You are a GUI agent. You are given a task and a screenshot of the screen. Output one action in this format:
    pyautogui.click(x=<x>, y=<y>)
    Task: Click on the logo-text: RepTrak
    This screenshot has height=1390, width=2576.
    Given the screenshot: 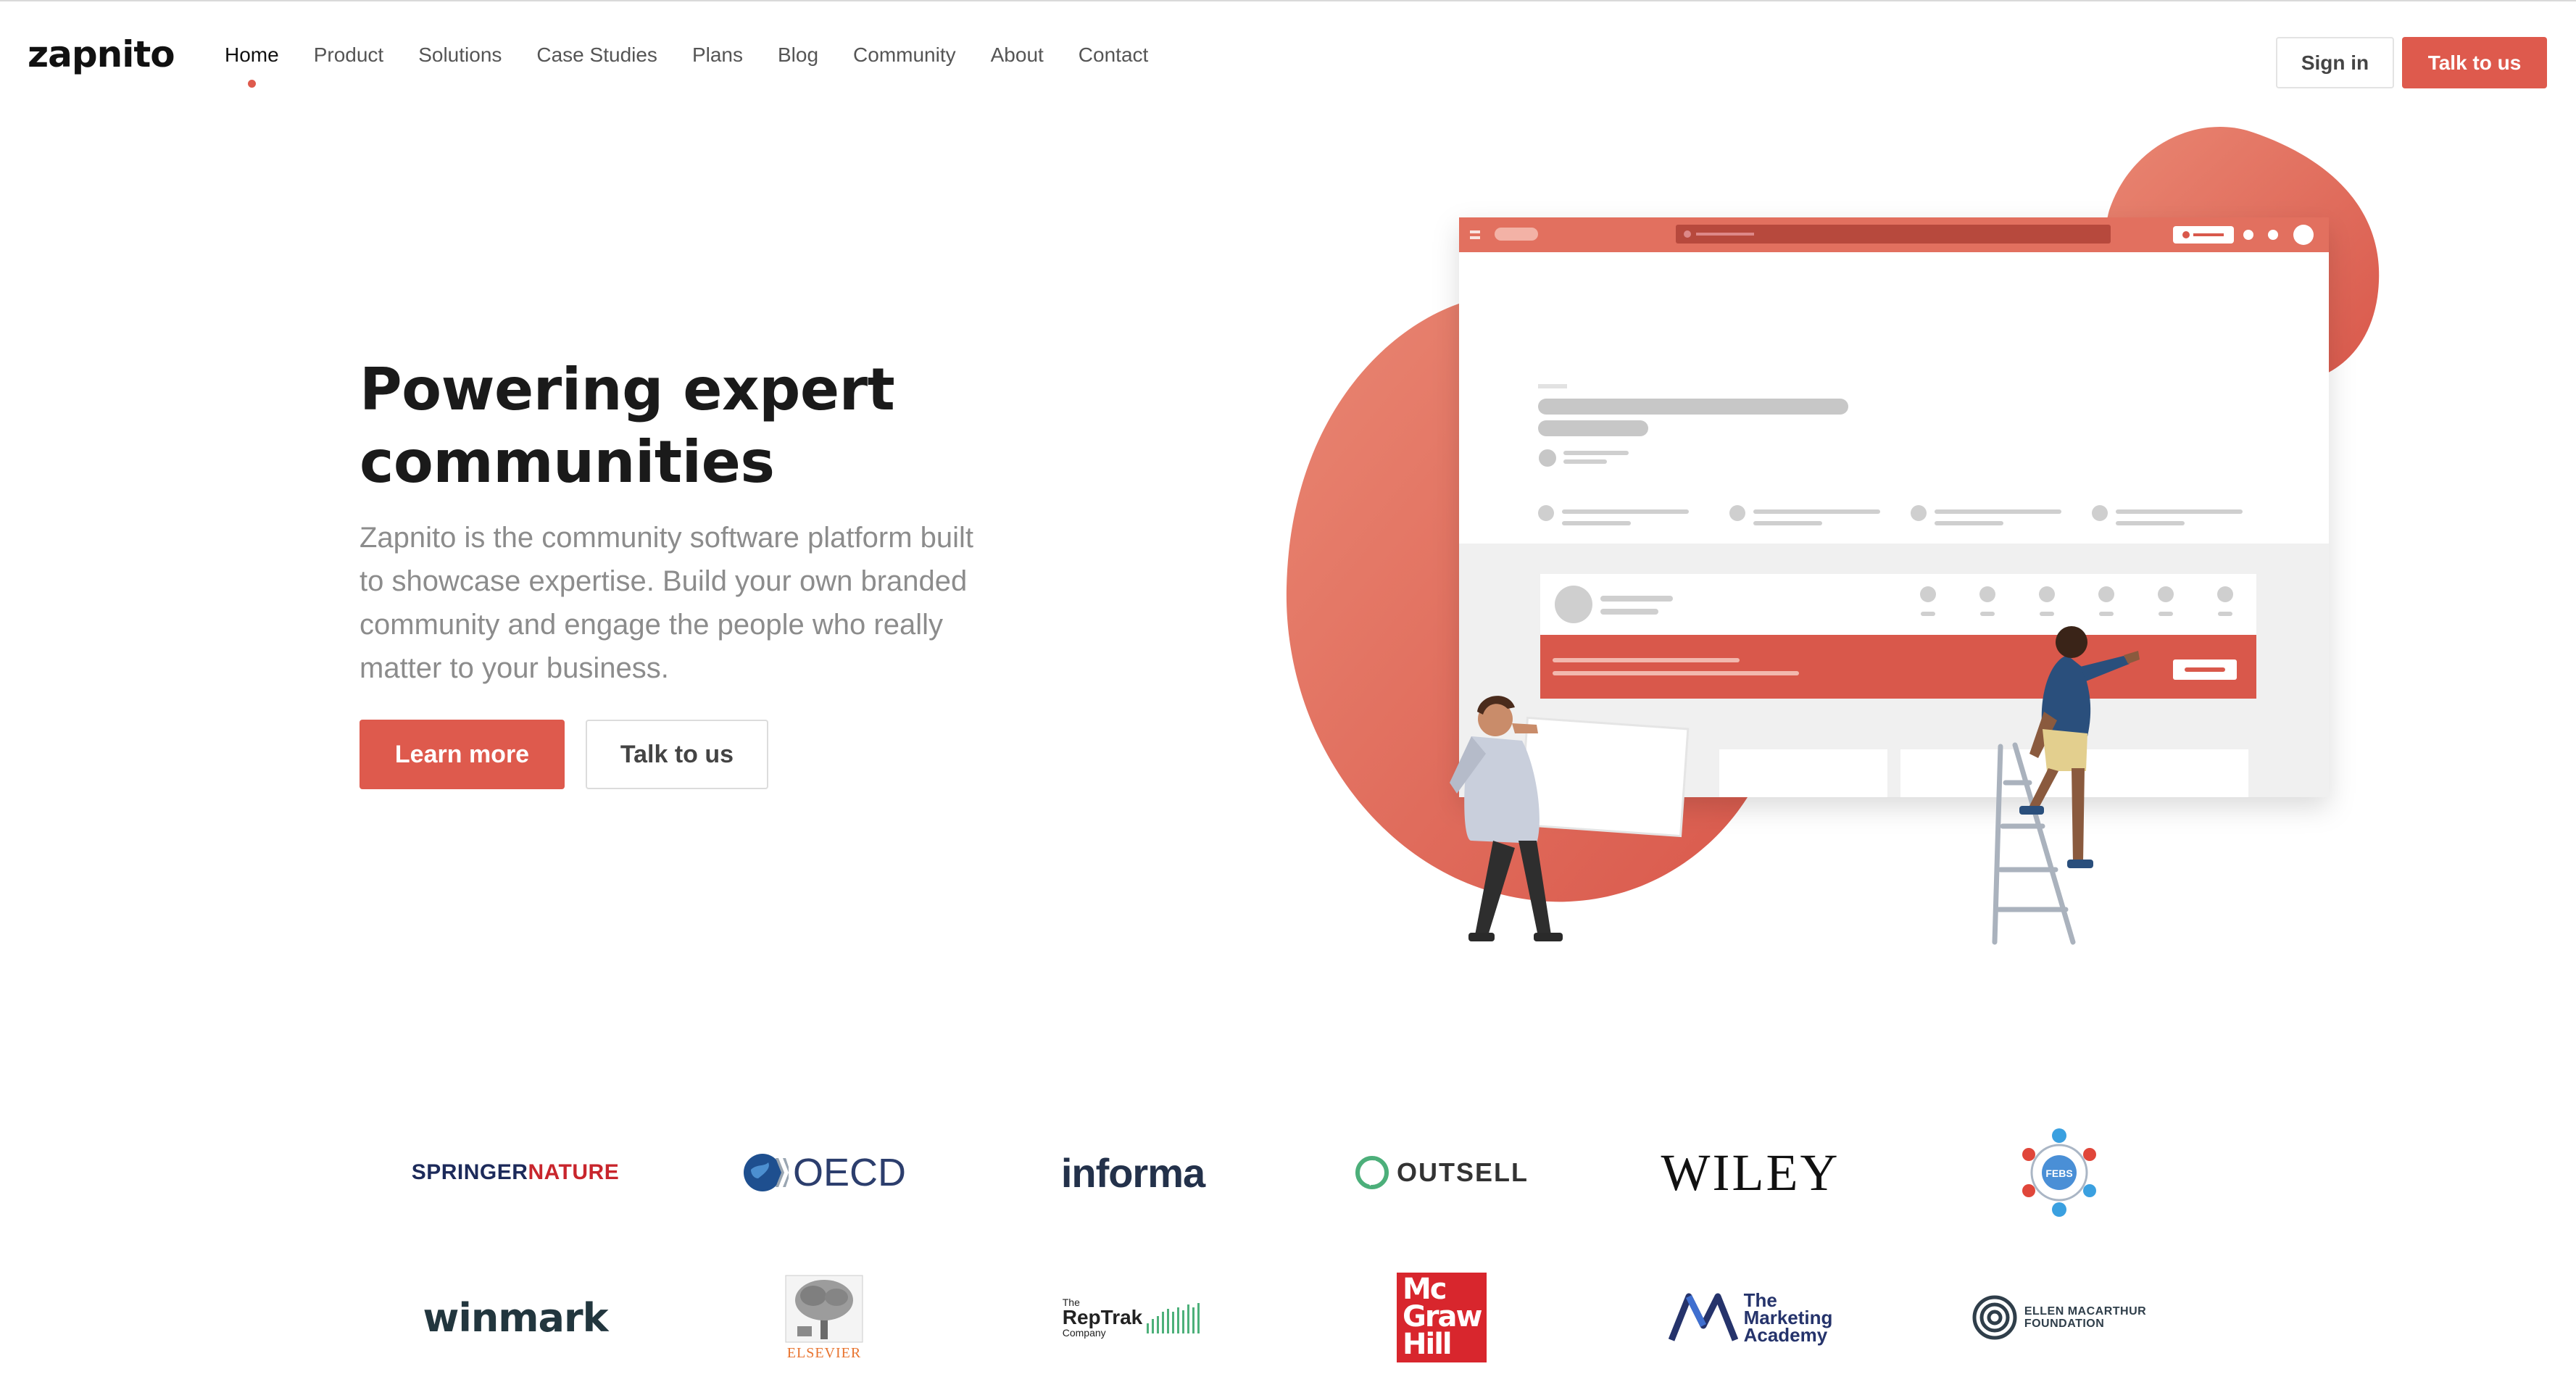 What is the action you would take?
    pyautogui.click(x=1102, y=1317)
    